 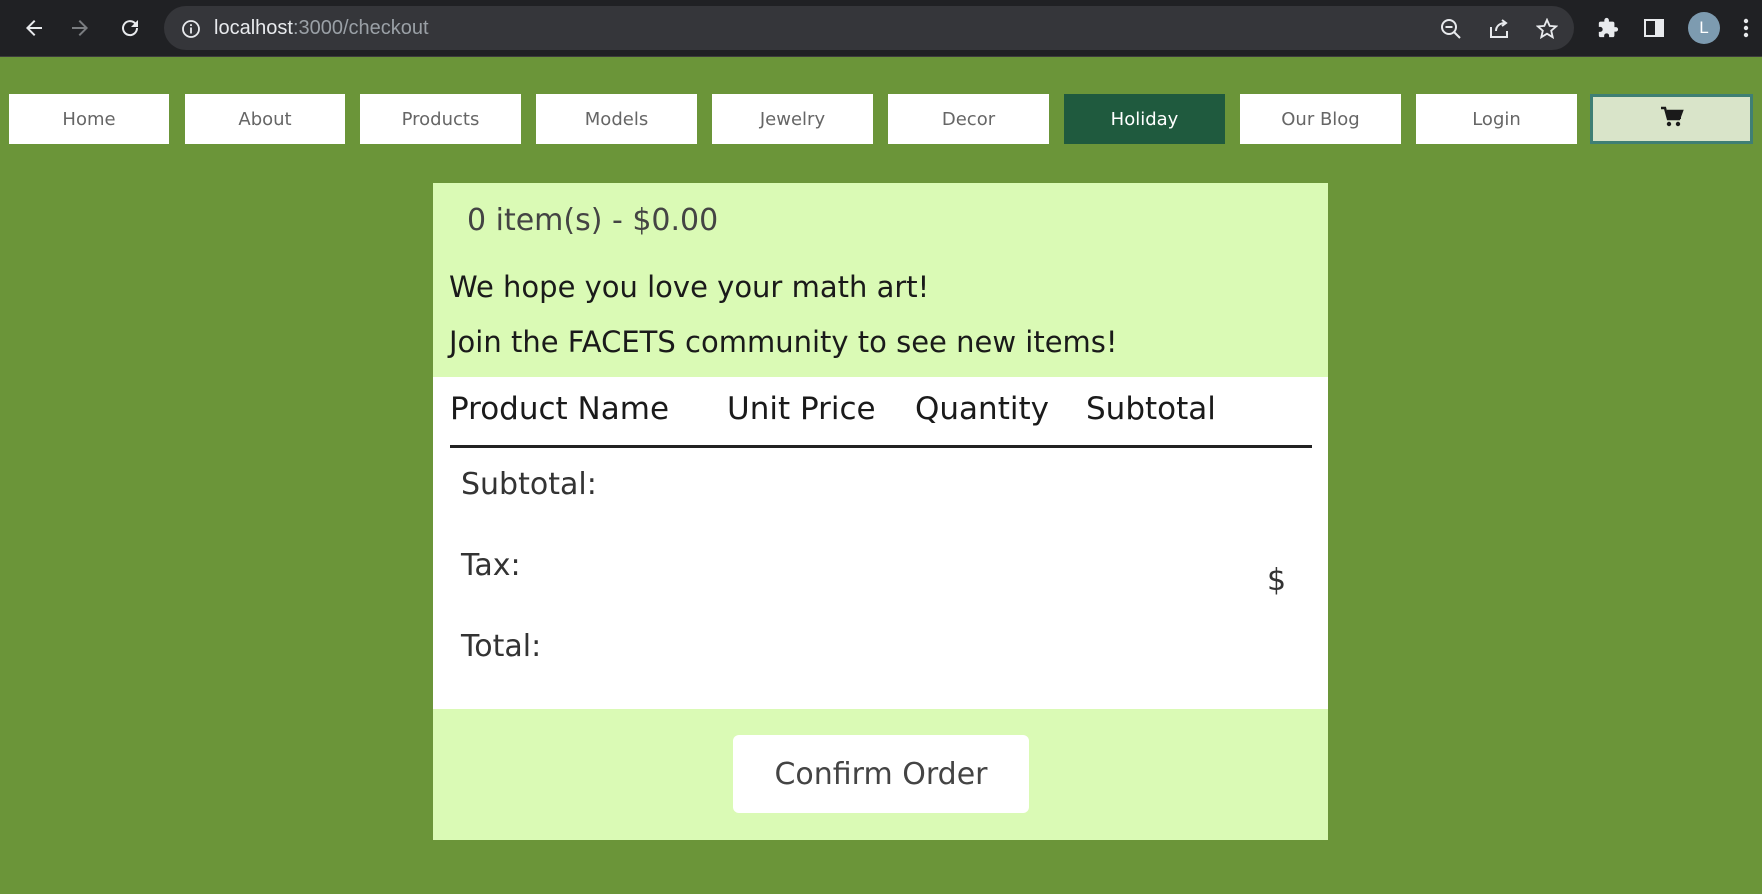 I want to click on nav-item-decor: Decor, so click(x=968, y=119).